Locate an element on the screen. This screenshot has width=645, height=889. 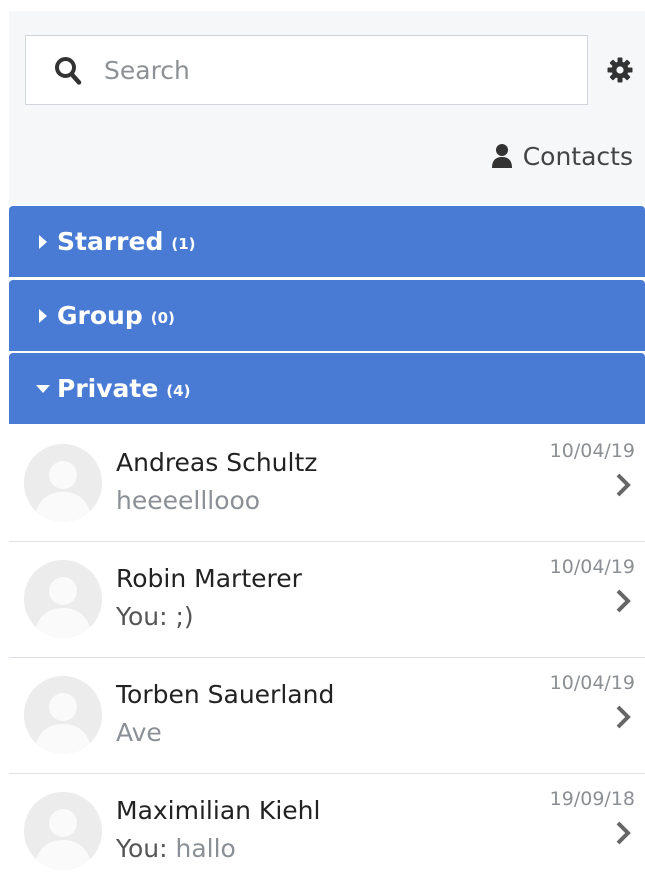
contacts-label: Contacts is located at coordinates (577, 156).